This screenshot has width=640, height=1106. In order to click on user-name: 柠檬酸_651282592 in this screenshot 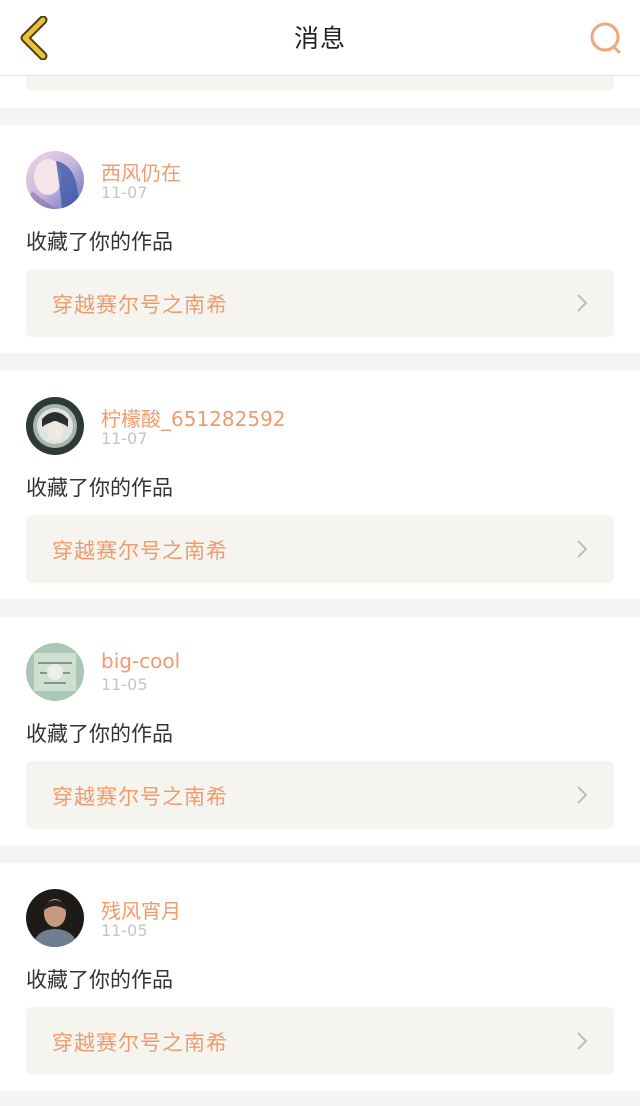, I will do `click(193, 417)`.